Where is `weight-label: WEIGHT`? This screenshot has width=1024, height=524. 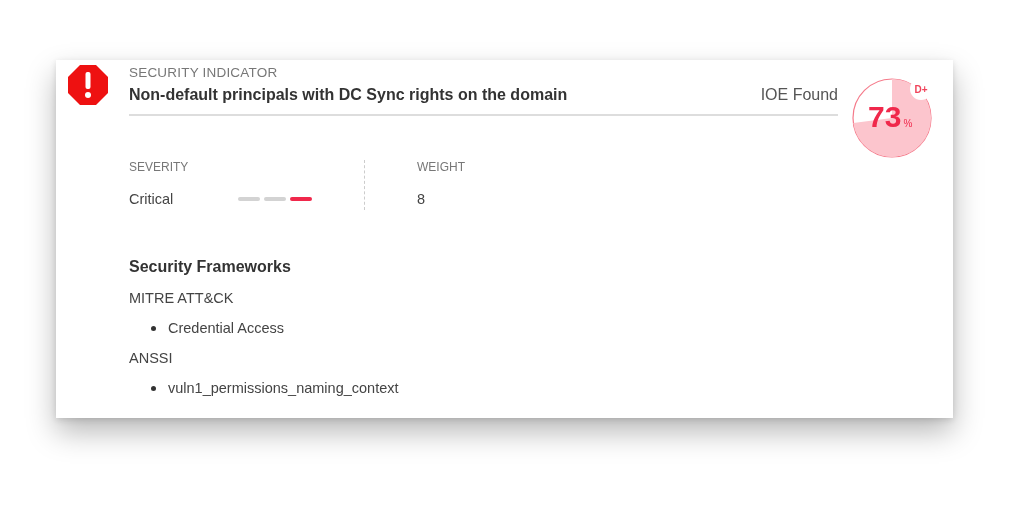 weight-label: WEIGHT is located at coordinates (441, 167).